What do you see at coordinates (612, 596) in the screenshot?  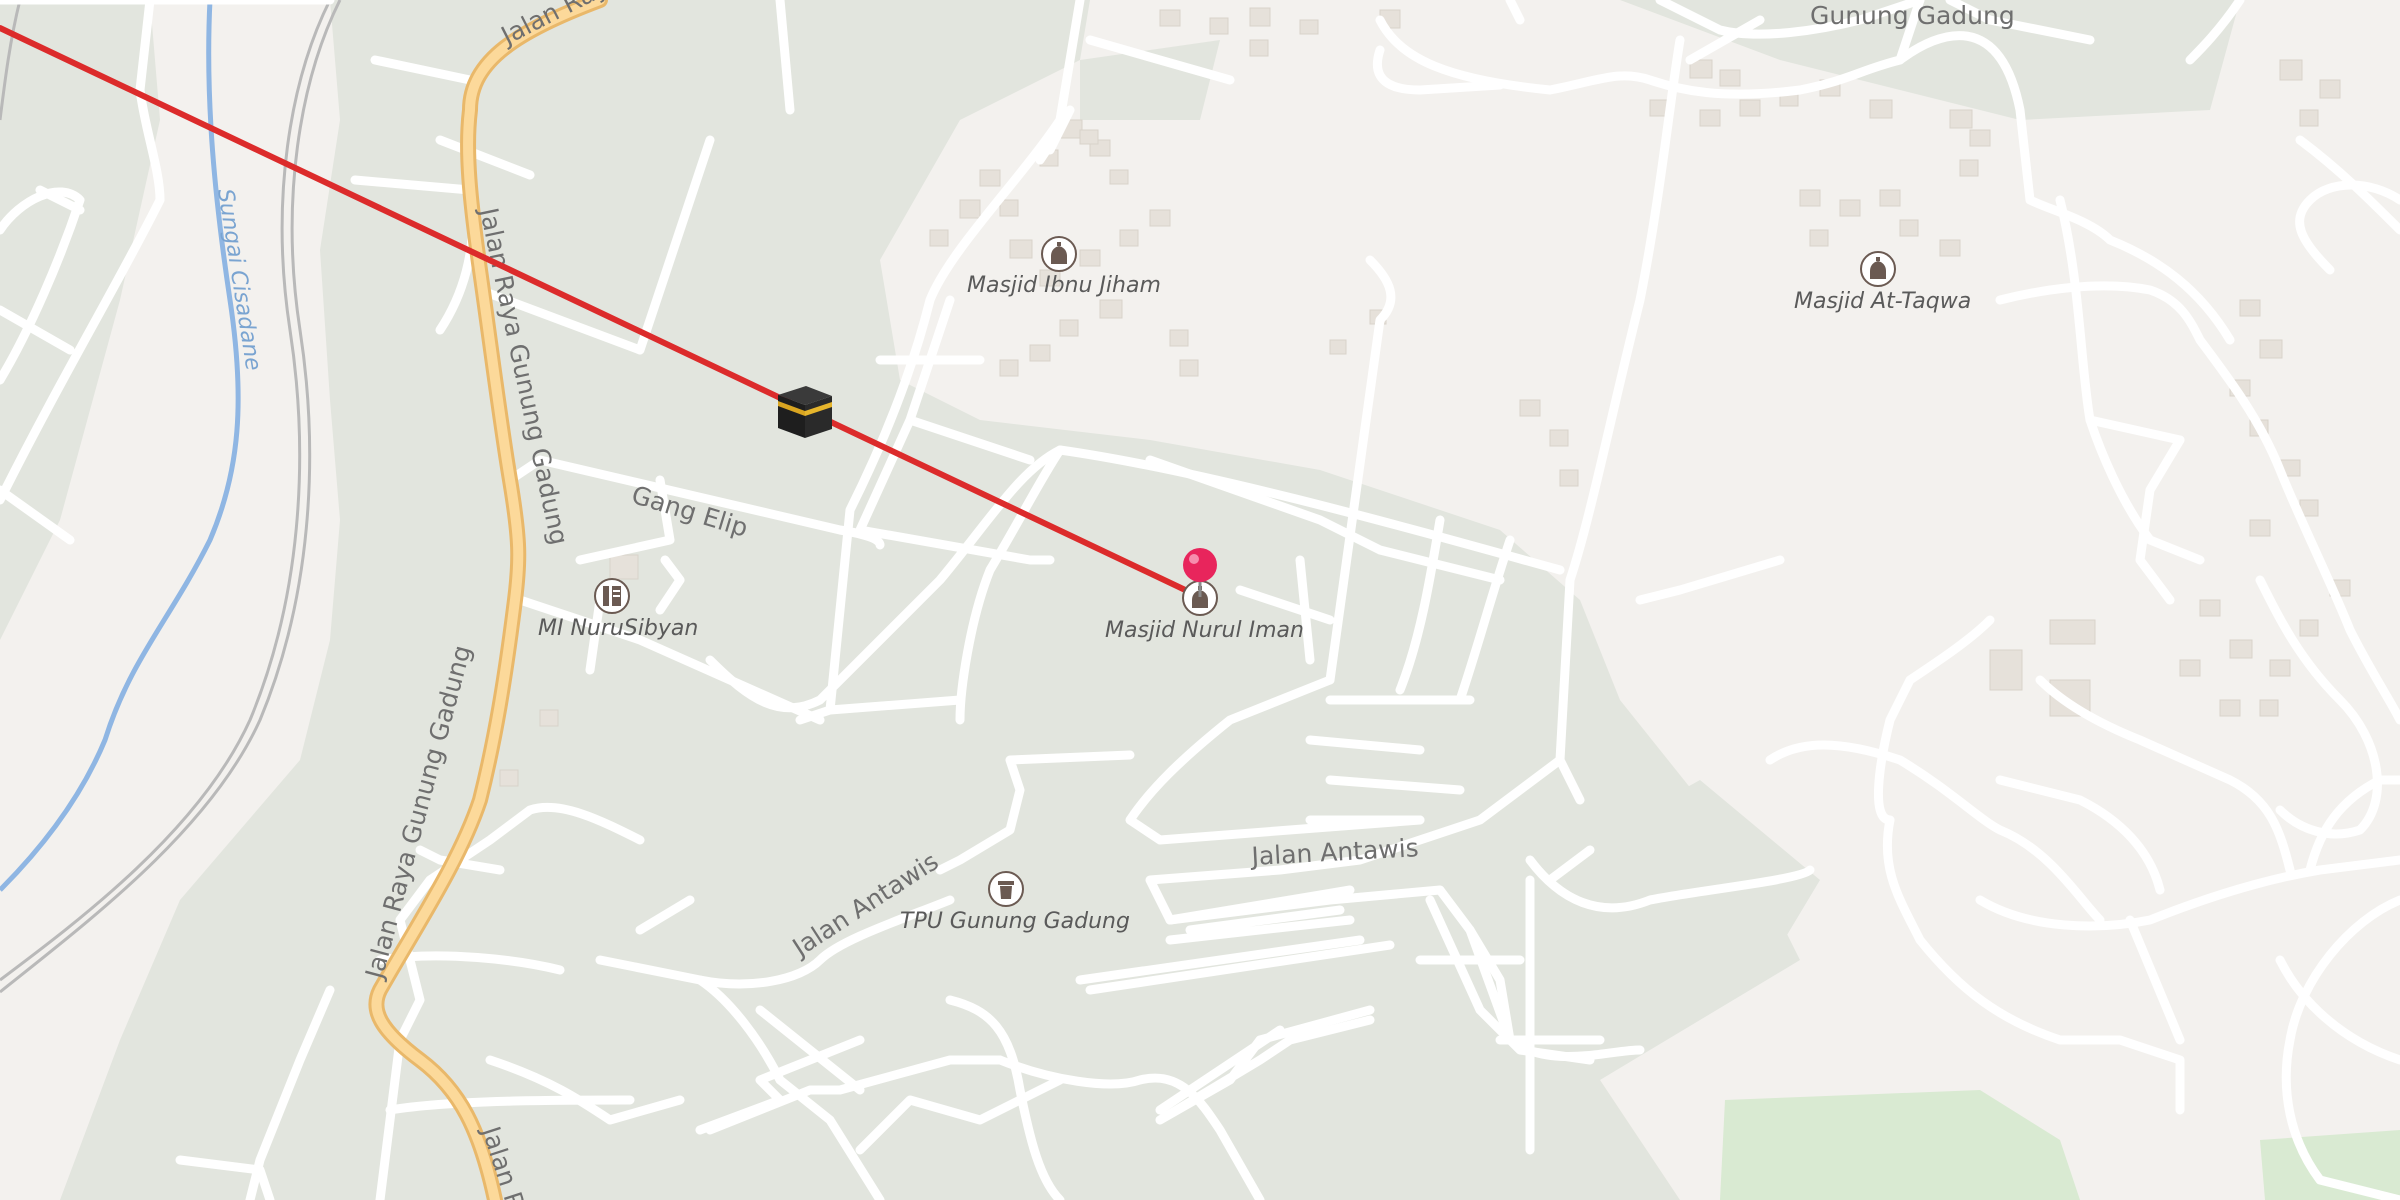 I see `school-icon` at bounding box center [612, 596].